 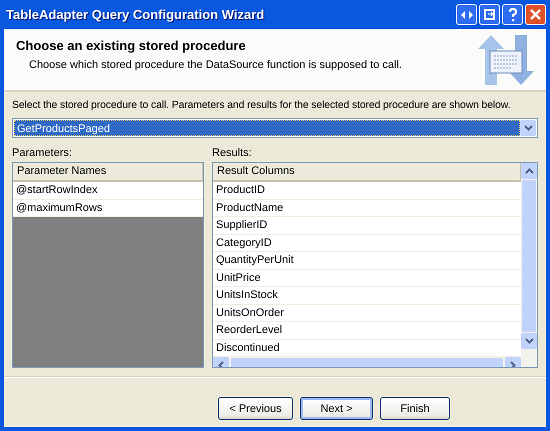 I want to click on list-row: CategoryID, so click(x=367, y=243).